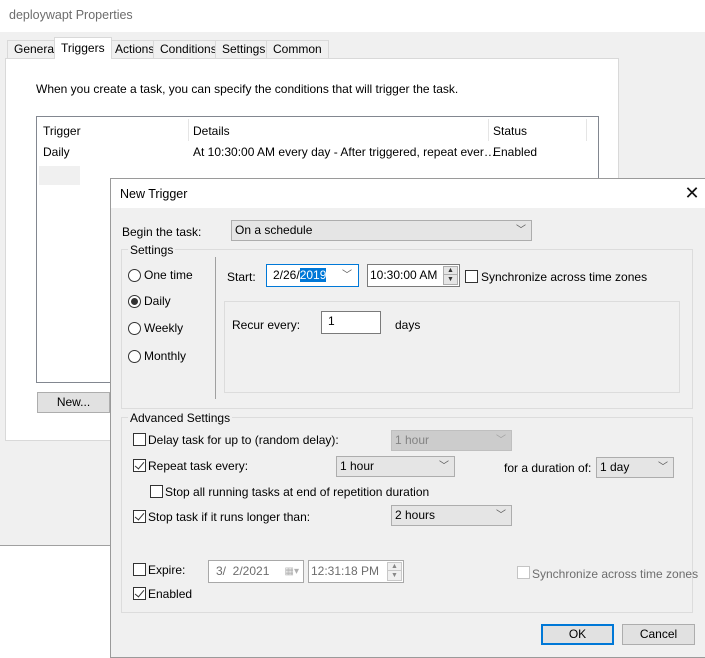 This screenshot has width=705, height=658. Describe the element at coordinates (139, 516) in the screenshot. I see `stop-longer-checkbox` at that location.